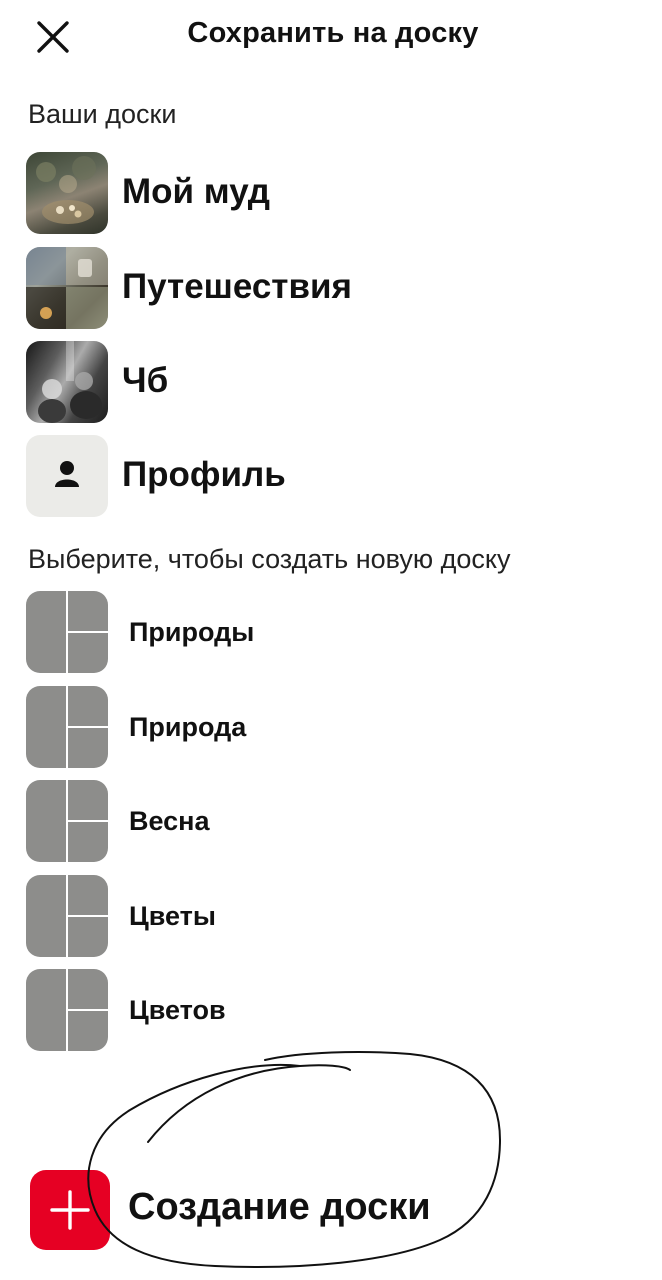 The height and width of the screenshot is (1280, 662). What do you see at coordinates (331, 821) in the screenshot?
I see `suggestion-item-vesna: Весна` at bounding box center [331, 821].